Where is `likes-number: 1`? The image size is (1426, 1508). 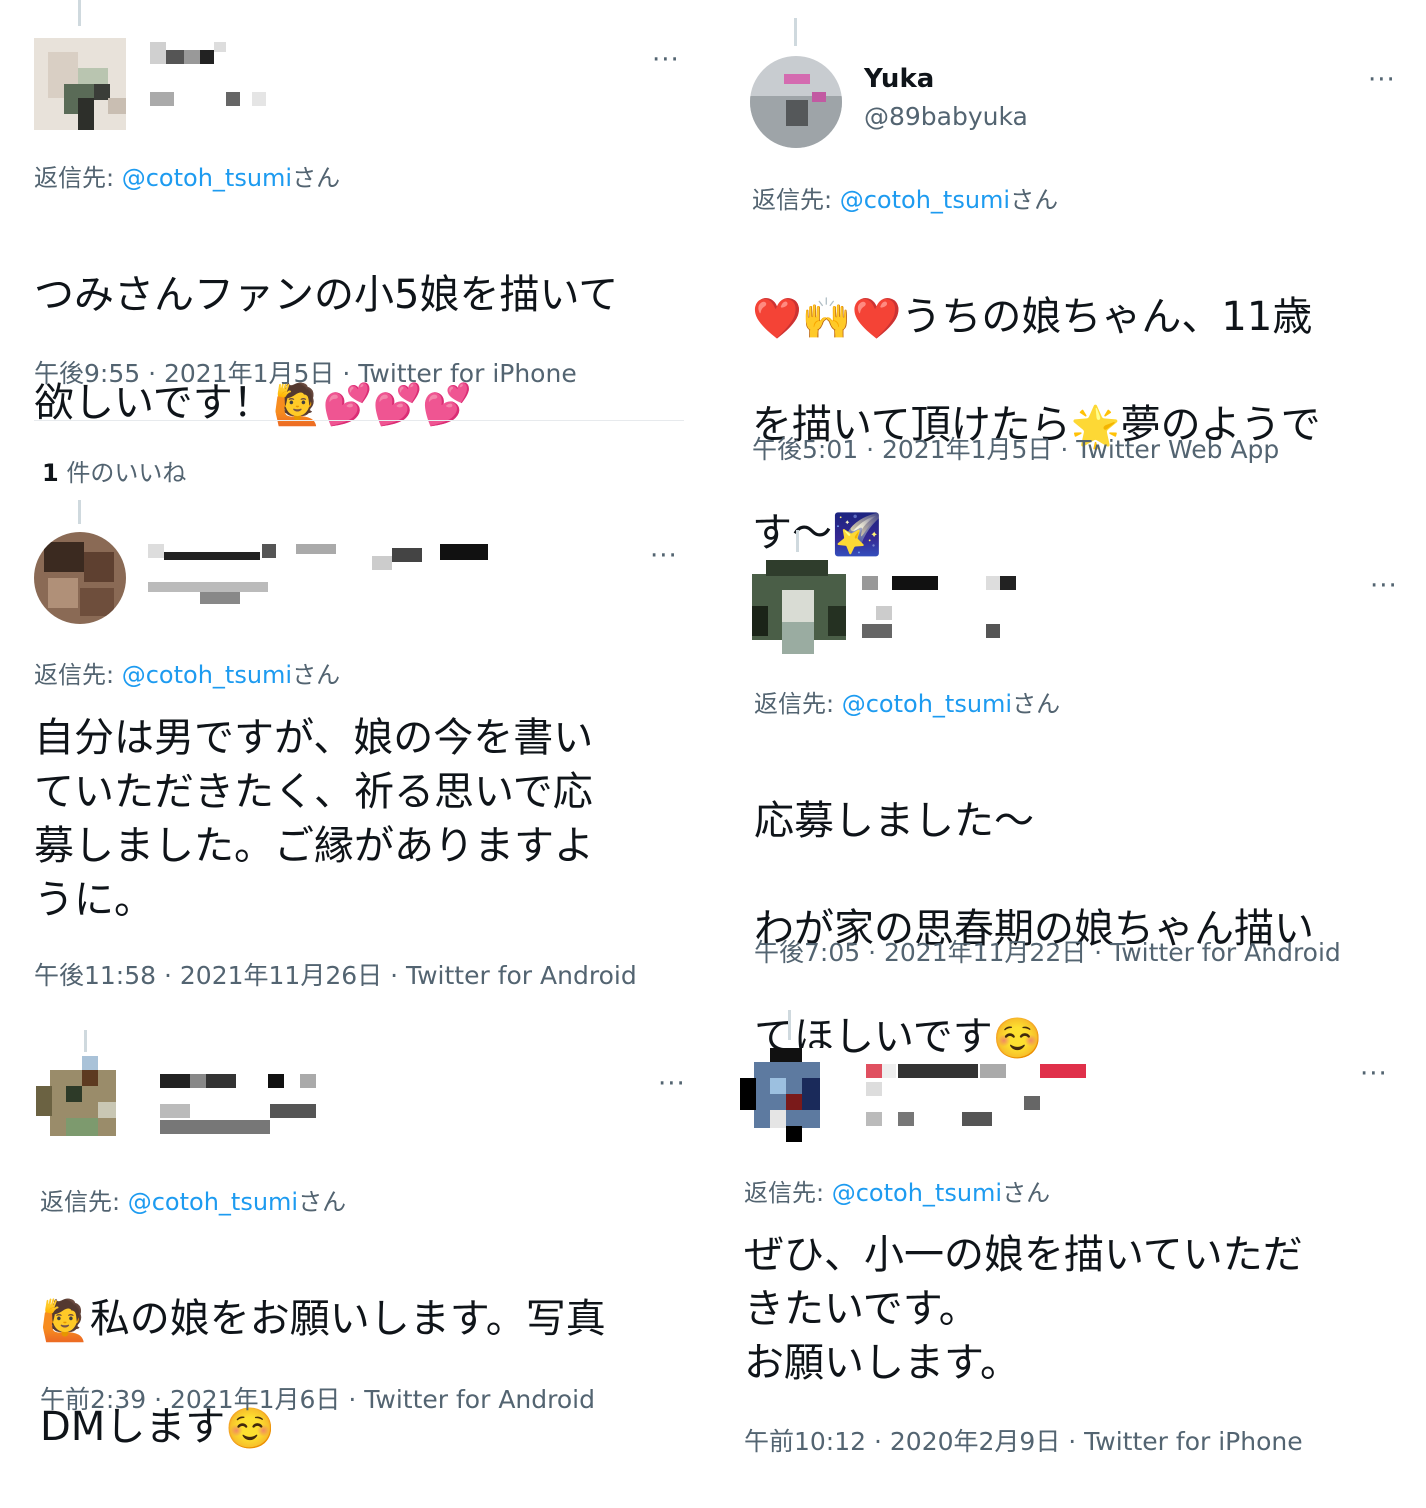
likes-number: 1 is located at coordinates (50, 473).